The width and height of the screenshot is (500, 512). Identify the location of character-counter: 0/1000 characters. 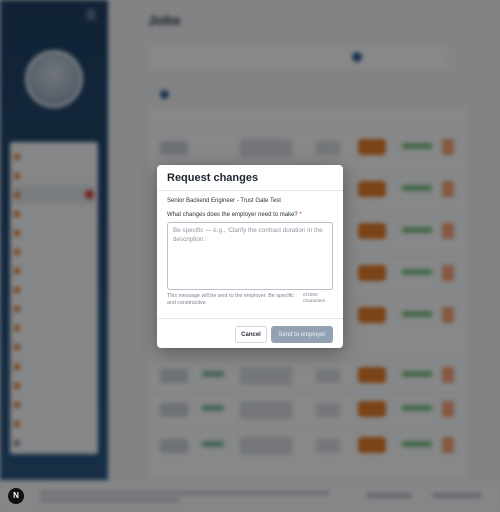
(314, 298).